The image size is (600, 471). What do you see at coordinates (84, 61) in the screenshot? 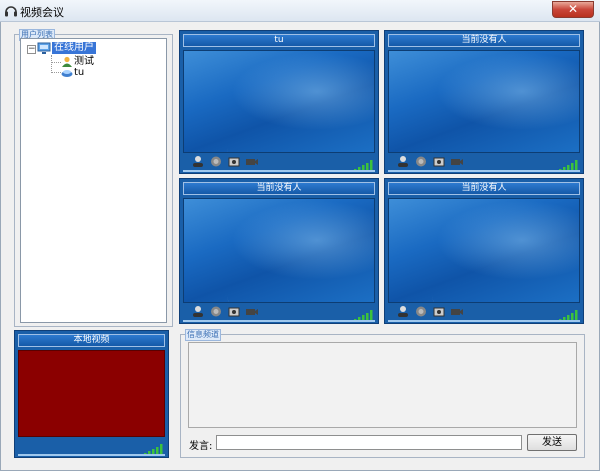
I see `tree-item-user: 测试` at bounding box center [84, 61].